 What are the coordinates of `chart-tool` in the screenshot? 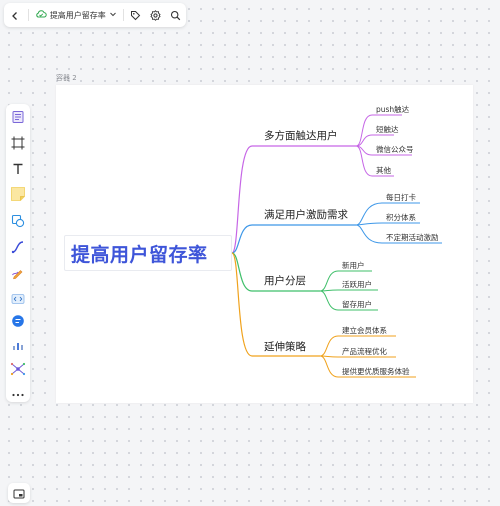 It's located at (18, 346).